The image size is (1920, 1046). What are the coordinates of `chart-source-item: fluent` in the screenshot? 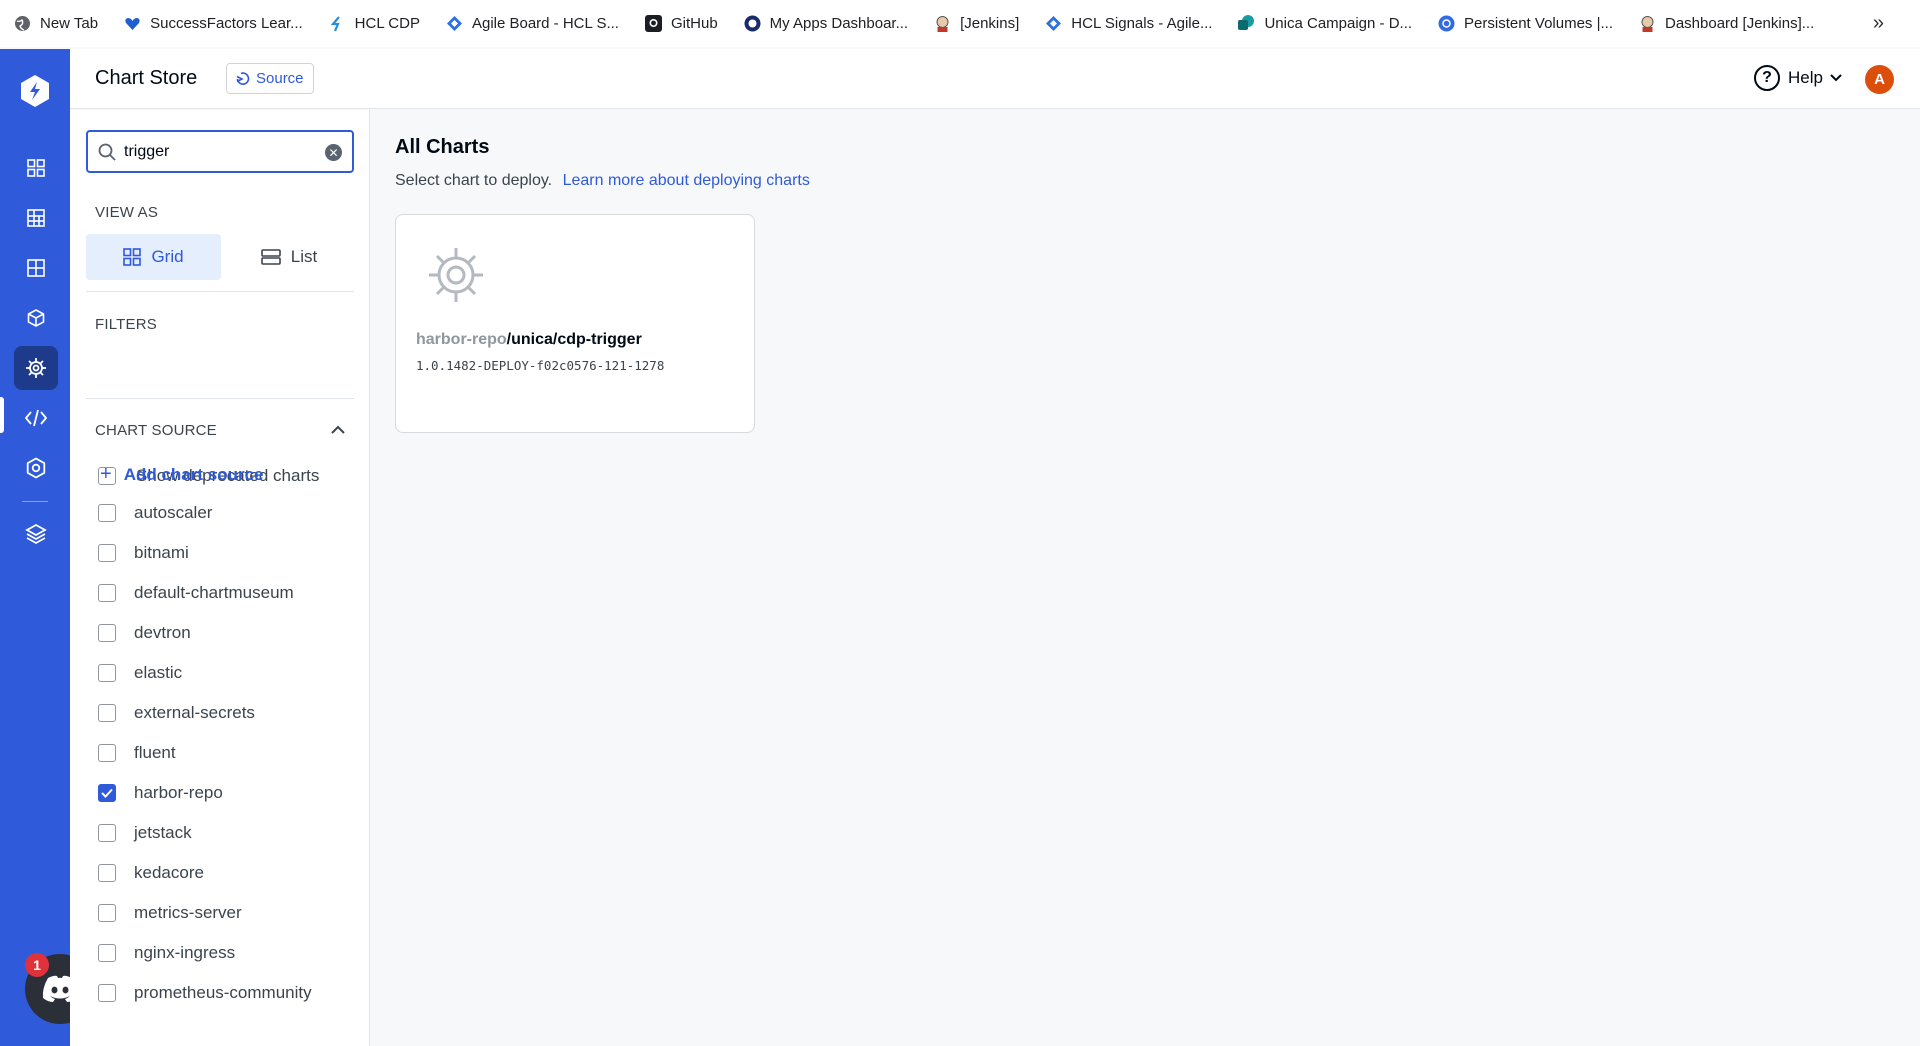 It's located at (205, 753).